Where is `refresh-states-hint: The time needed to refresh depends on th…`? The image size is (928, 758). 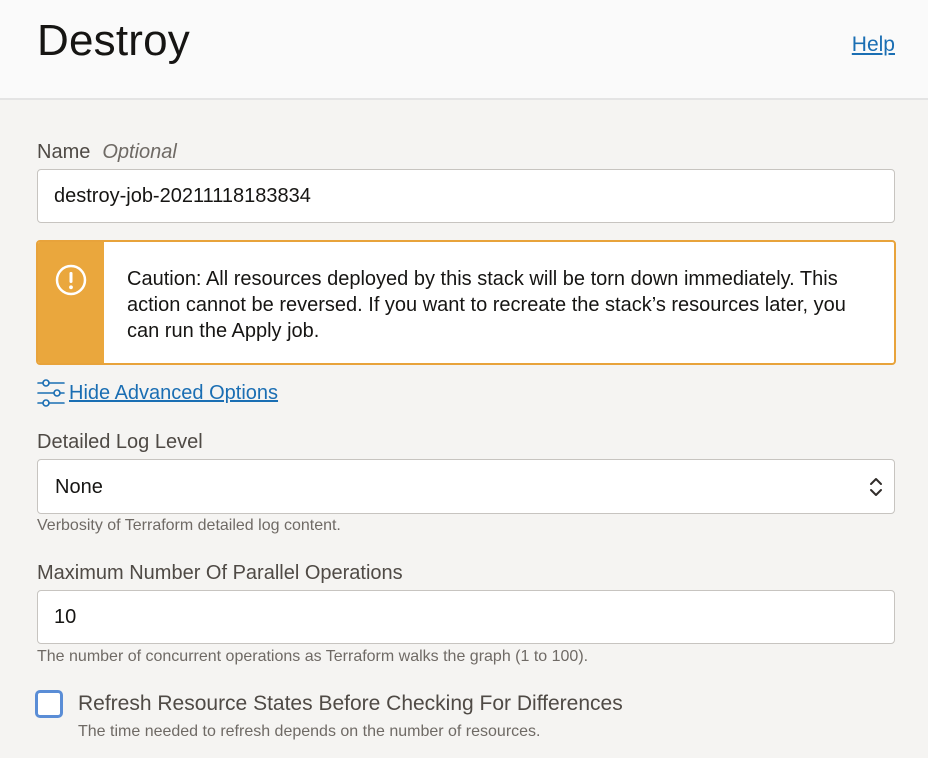
refresh-states-hint: The time needed to refresh depends on th… is located at coordinates (309, 731).